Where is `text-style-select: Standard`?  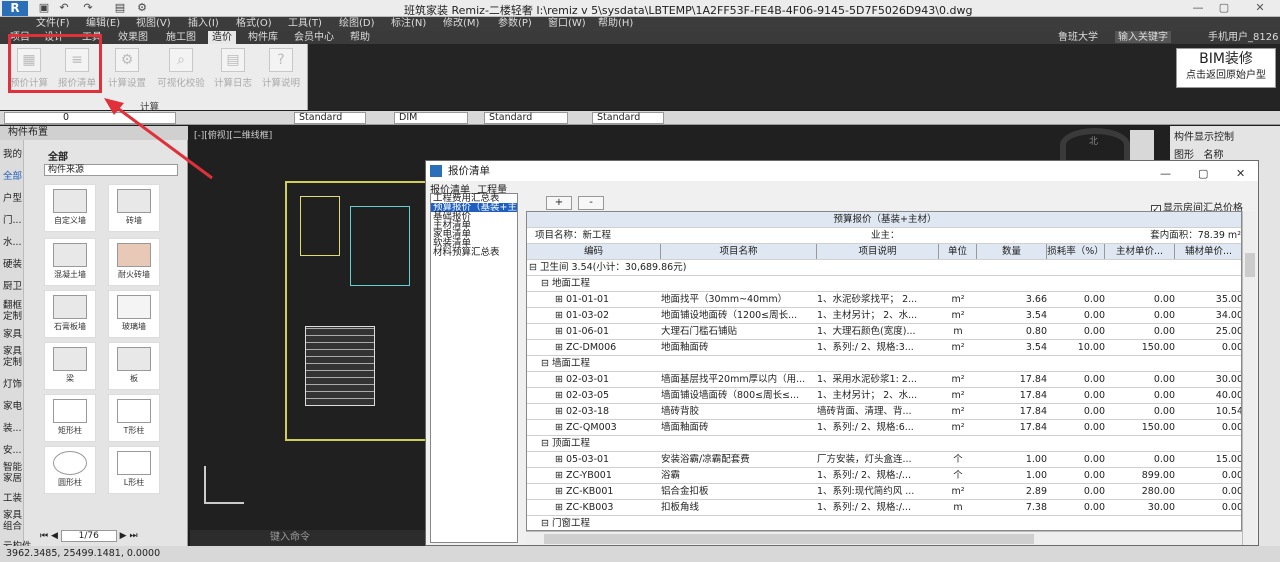 text-style-select: Standard is located at coordinates (330, 118).